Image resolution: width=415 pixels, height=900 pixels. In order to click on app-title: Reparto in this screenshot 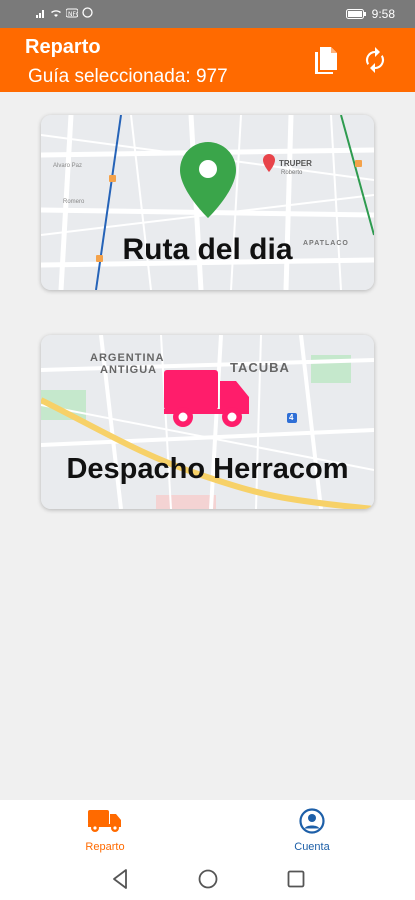, I will do `click(63, 47)`.